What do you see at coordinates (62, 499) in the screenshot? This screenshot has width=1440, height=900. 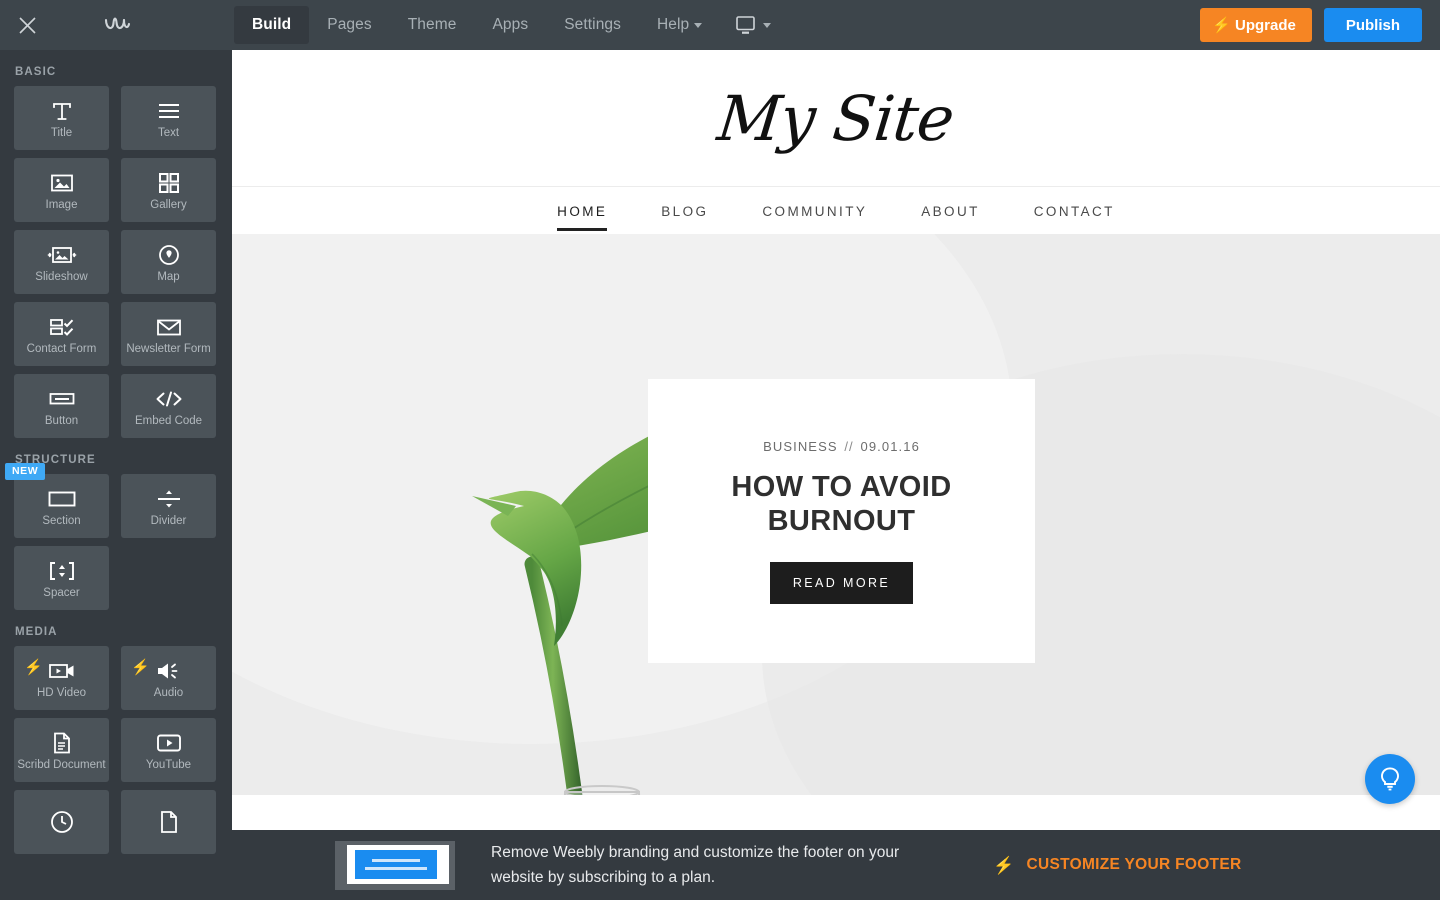 I see `section-rect-icon` at bounding box center [62, 499].